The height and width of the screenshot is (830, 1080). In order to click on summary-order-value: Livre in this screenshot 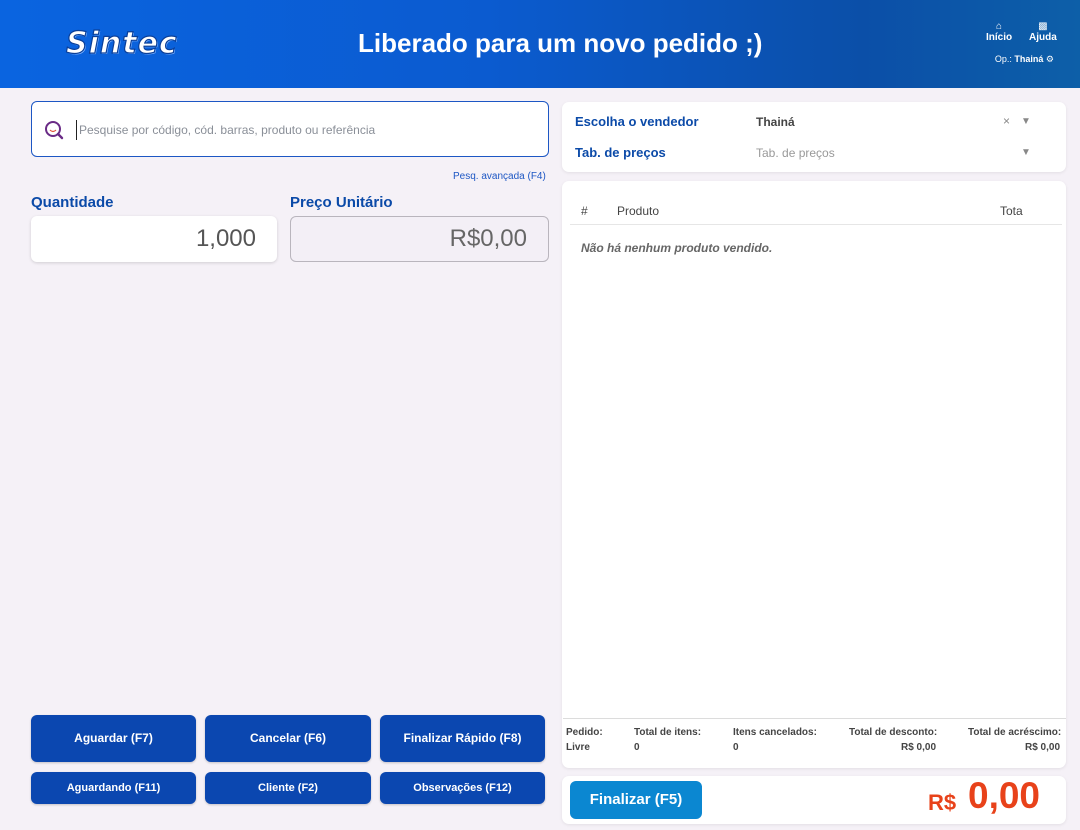, I will do `click(578, 747)`.